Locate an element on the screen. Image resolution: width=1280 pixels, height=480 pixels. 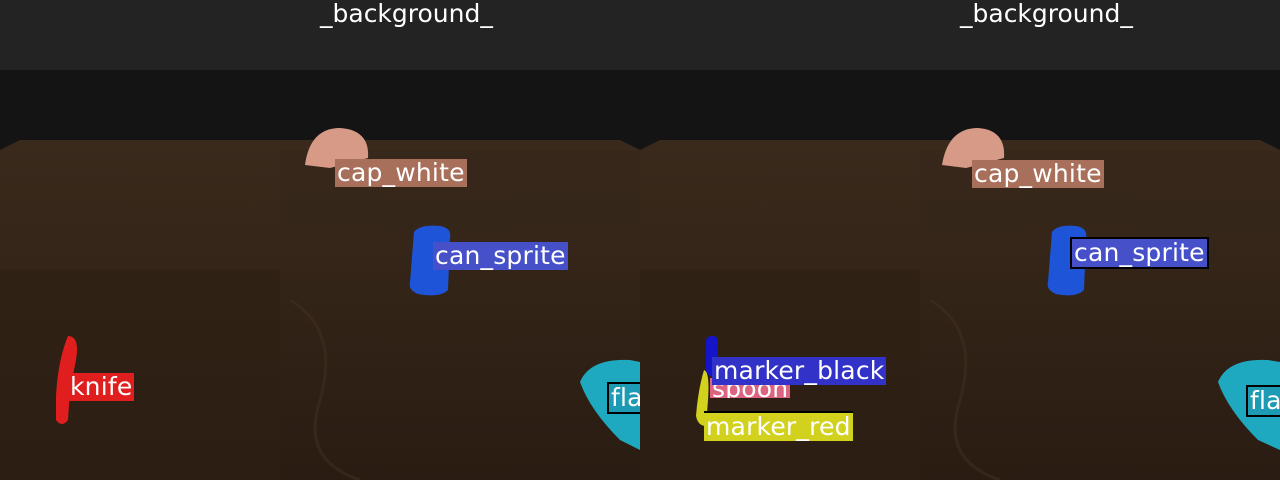
label-knife: knife is located at coordinates (101, 386).